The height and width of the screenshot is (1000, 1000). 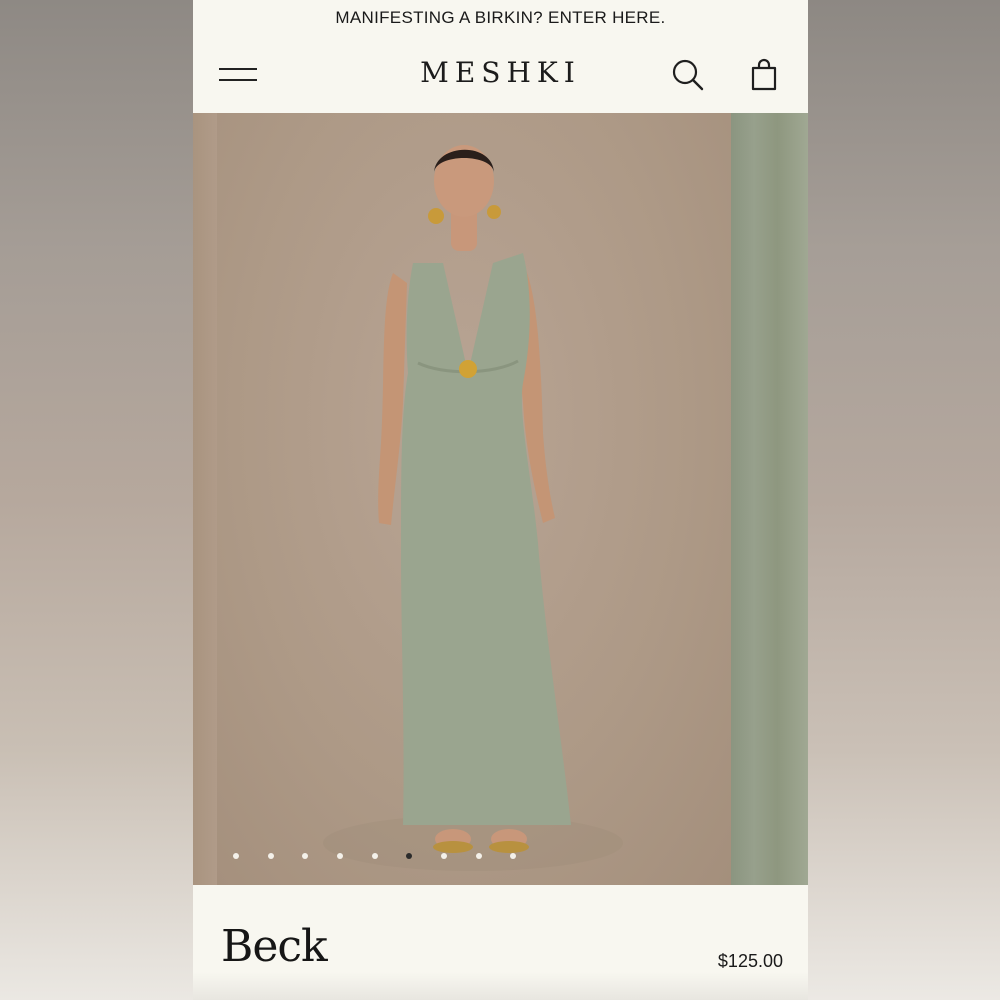 I want to click on site-header: MESHKI, so click(x=500, y=74).